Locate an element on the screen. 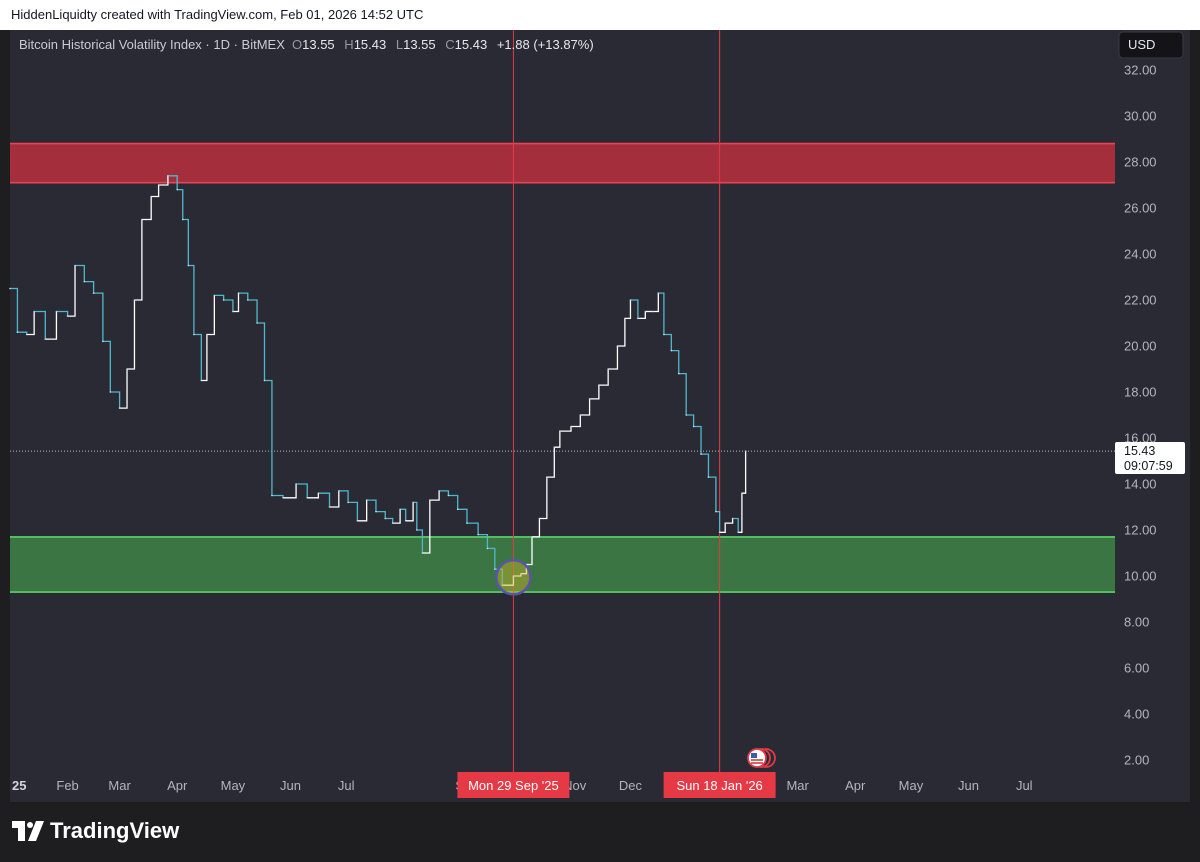 This screenshot has height=862, width=1200. x-tick-label: May is located at coordinates (233, 785).